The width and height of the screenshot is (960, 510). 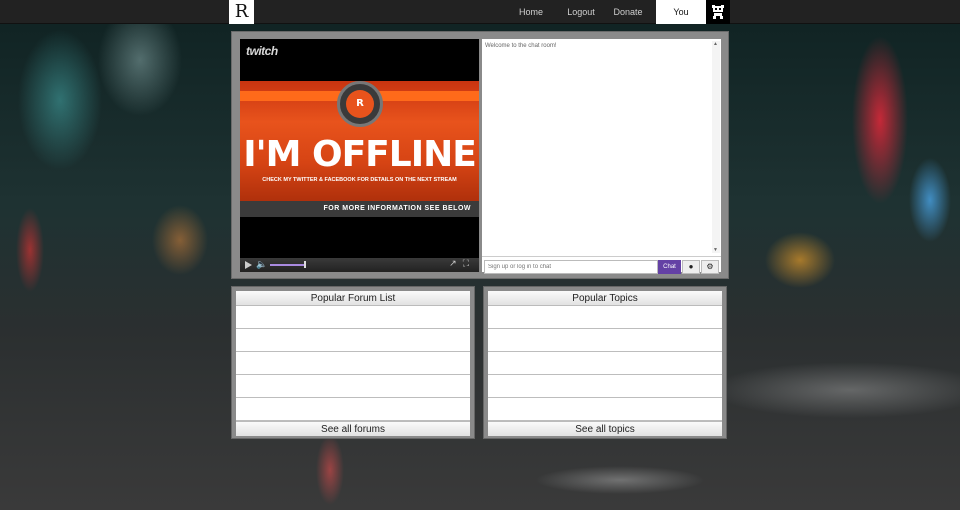 What do you see at coordinates (581, 12) in the screenshot?
I see `nav-logout: Logout` at bounding box center [581, 12].